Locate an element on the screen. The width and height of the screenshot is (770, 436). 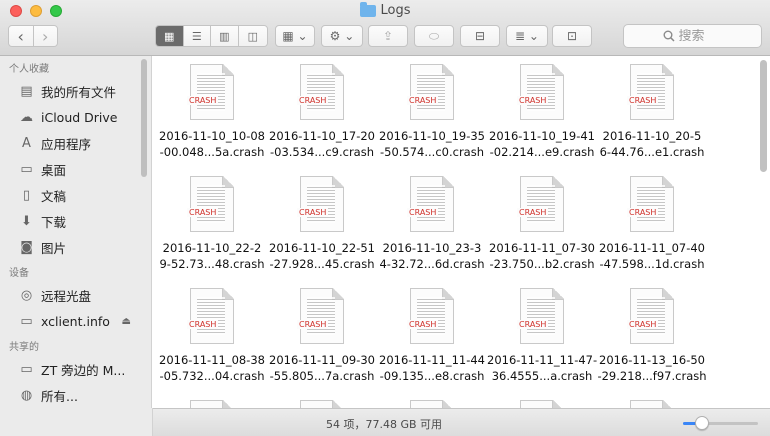
file-name-line2: 6-44.76...e1.crash is located at coordinates (652, 152).